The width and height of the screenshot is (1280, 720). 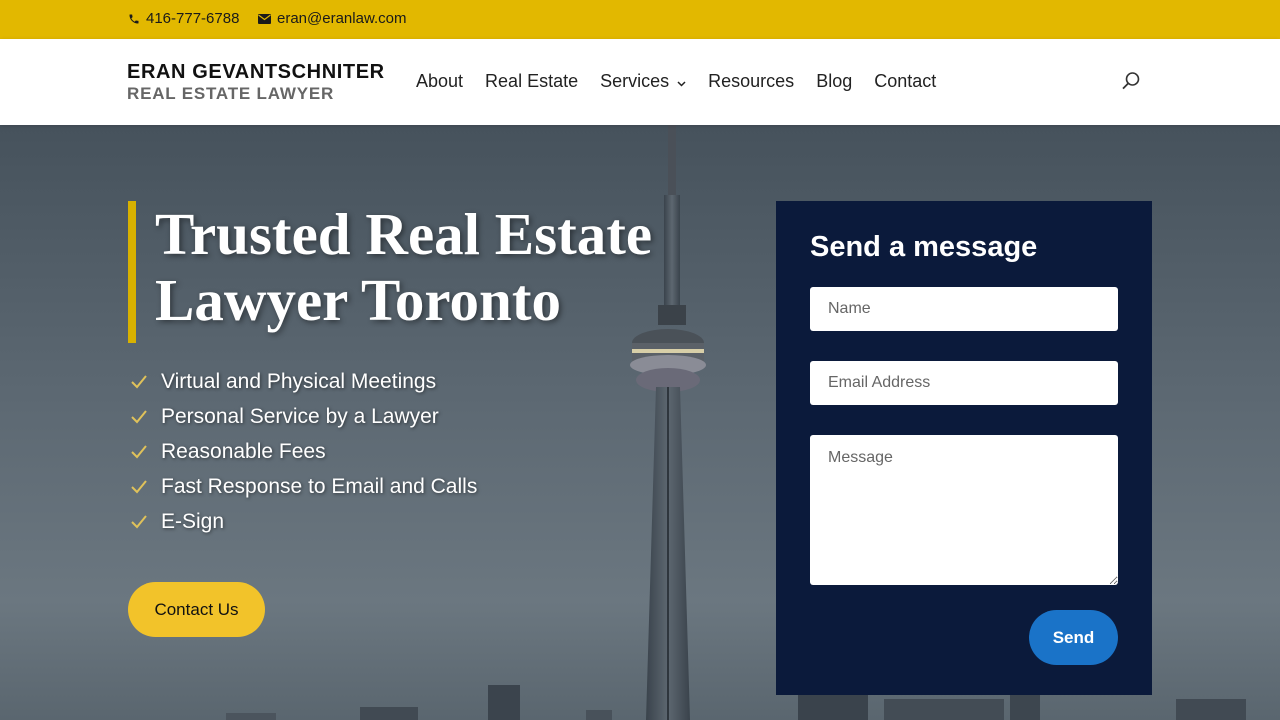 I want to click on nav-blog-label: Blog, so click(x=834, y=81).